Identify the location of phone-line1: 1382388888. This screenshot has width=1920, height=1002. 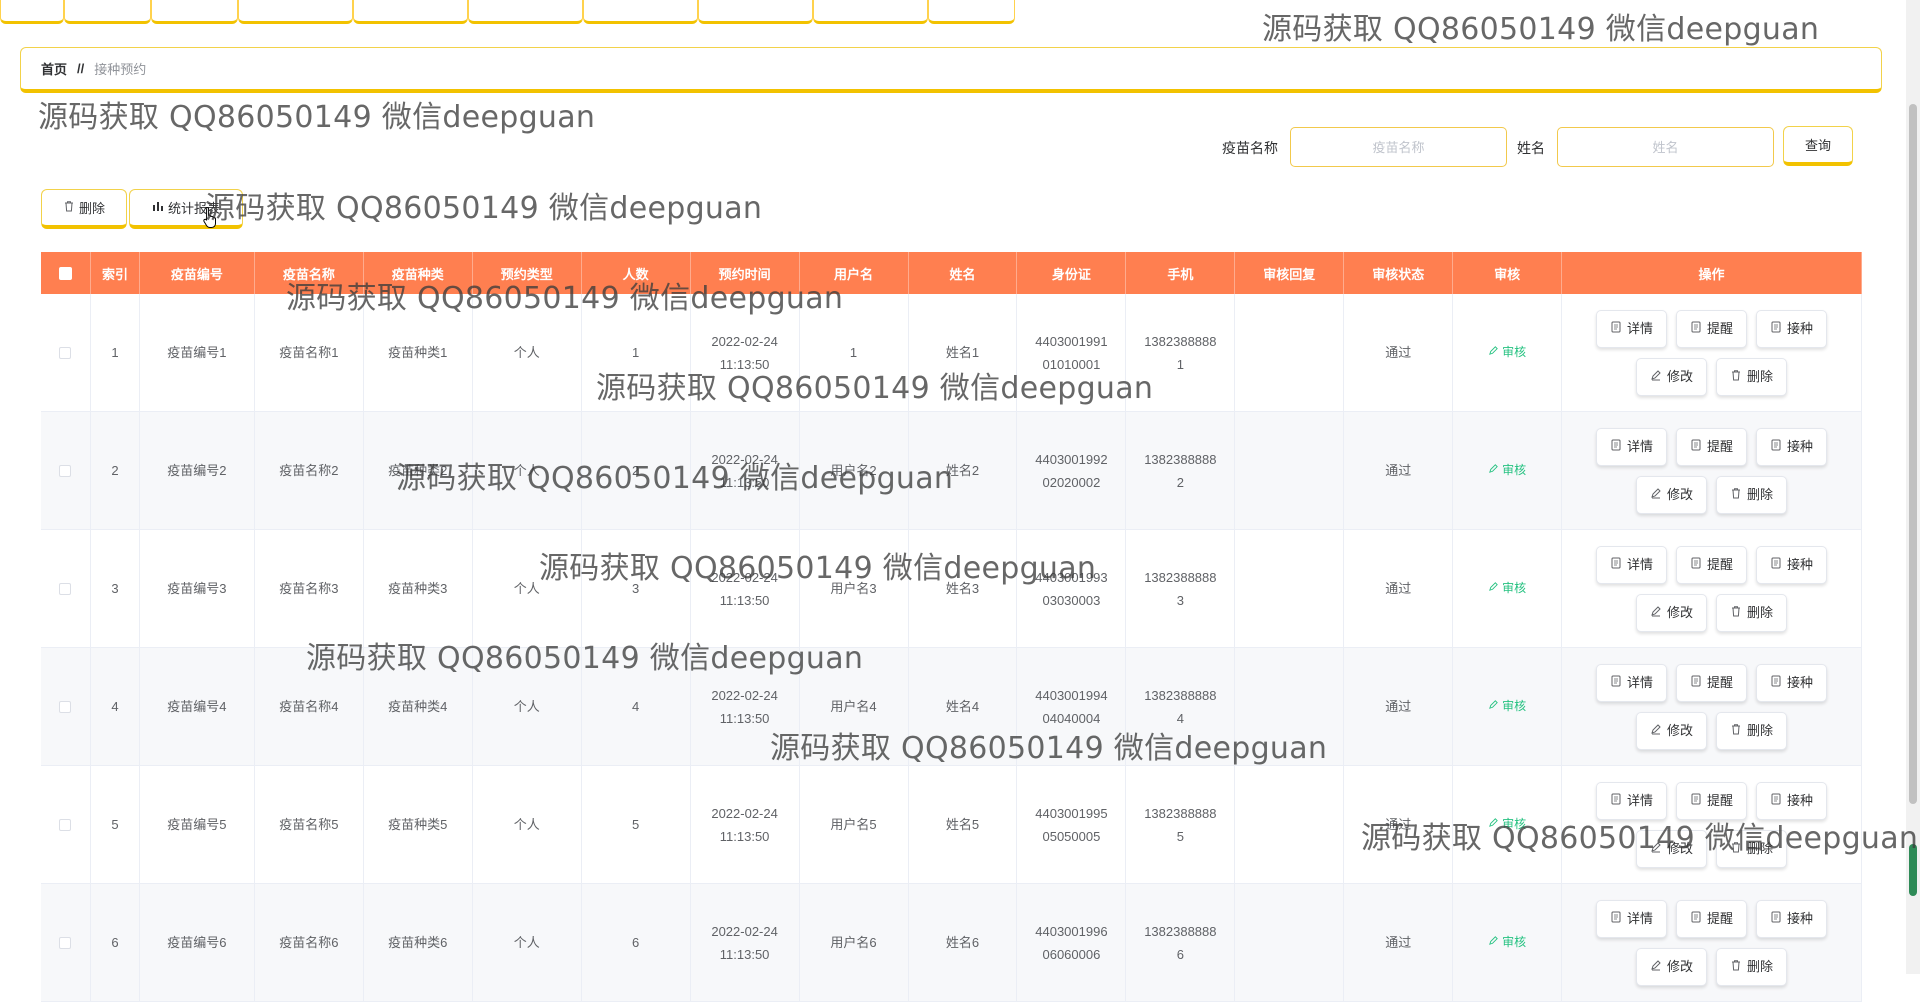
(1180, 341).